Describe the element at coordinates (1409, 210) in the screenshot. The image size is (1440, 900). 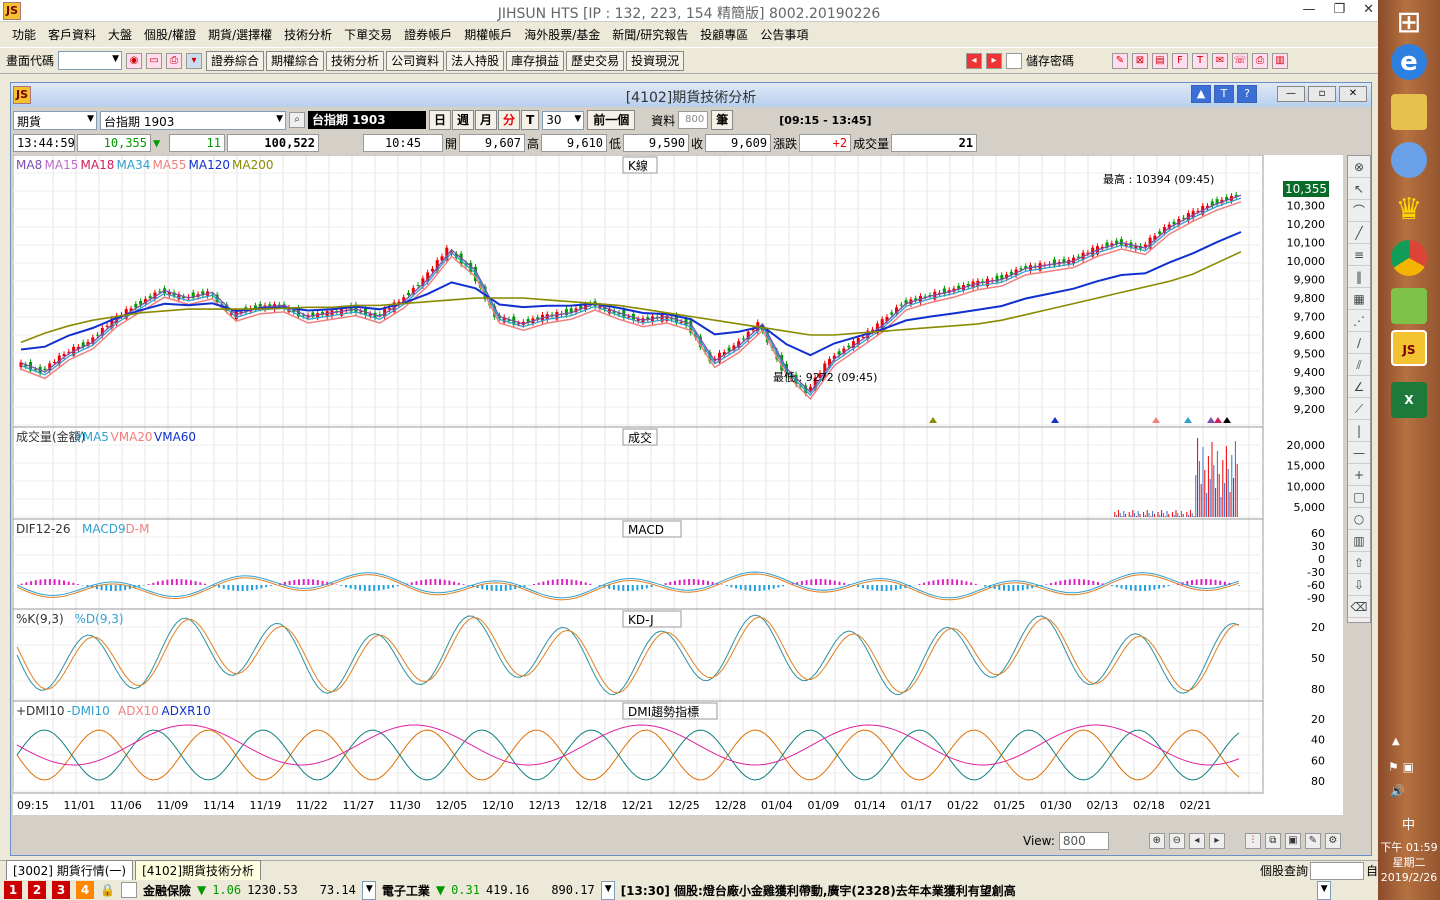
I see `crown-icon: ♛` at that location.